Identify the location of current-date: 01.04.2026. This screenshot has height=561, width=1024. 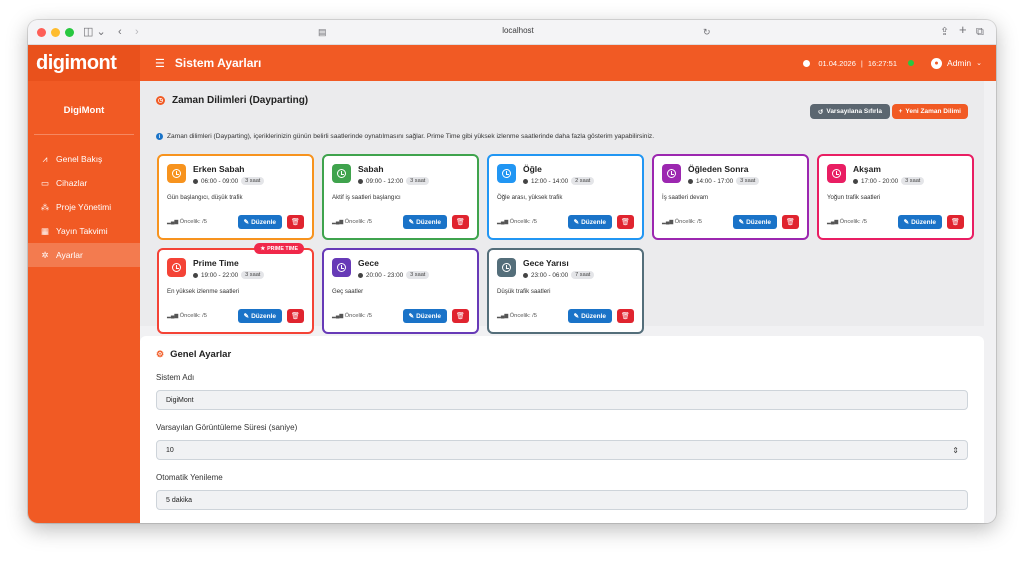
(837, 63).